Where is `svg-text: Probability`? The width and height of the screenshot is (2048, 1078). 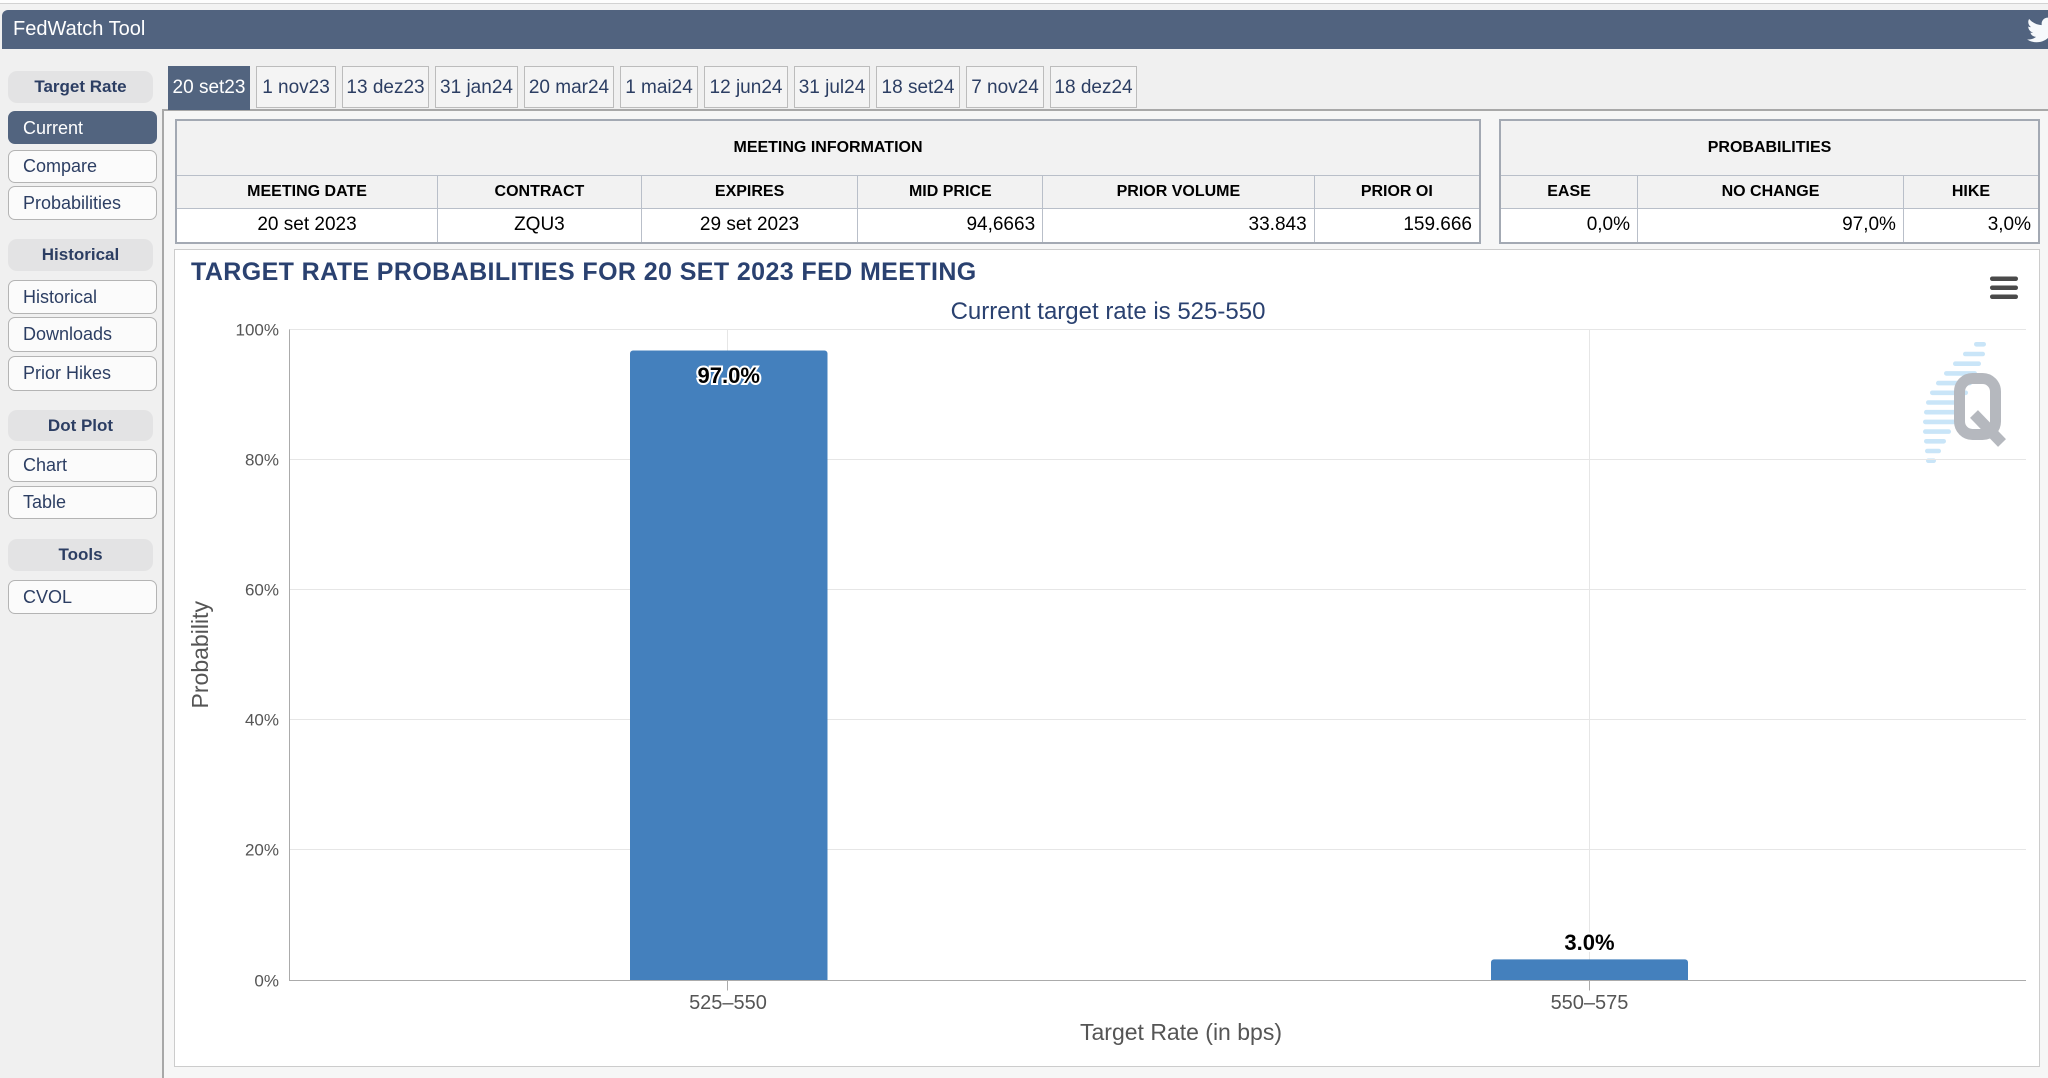 svg-text: Probability is located at coordinates (200, 655).